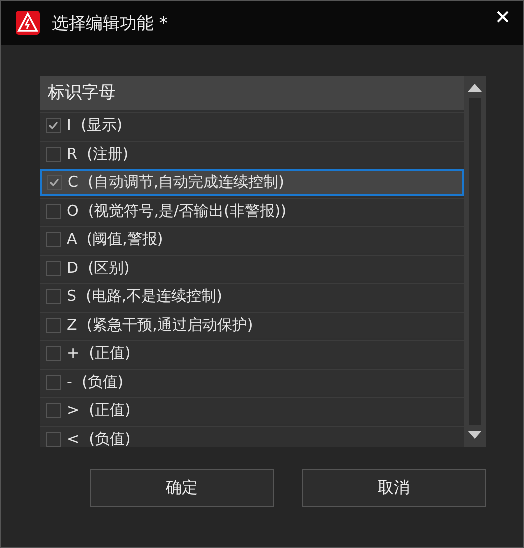  I want to click on list-header: 标识字母, so click(252, 93).